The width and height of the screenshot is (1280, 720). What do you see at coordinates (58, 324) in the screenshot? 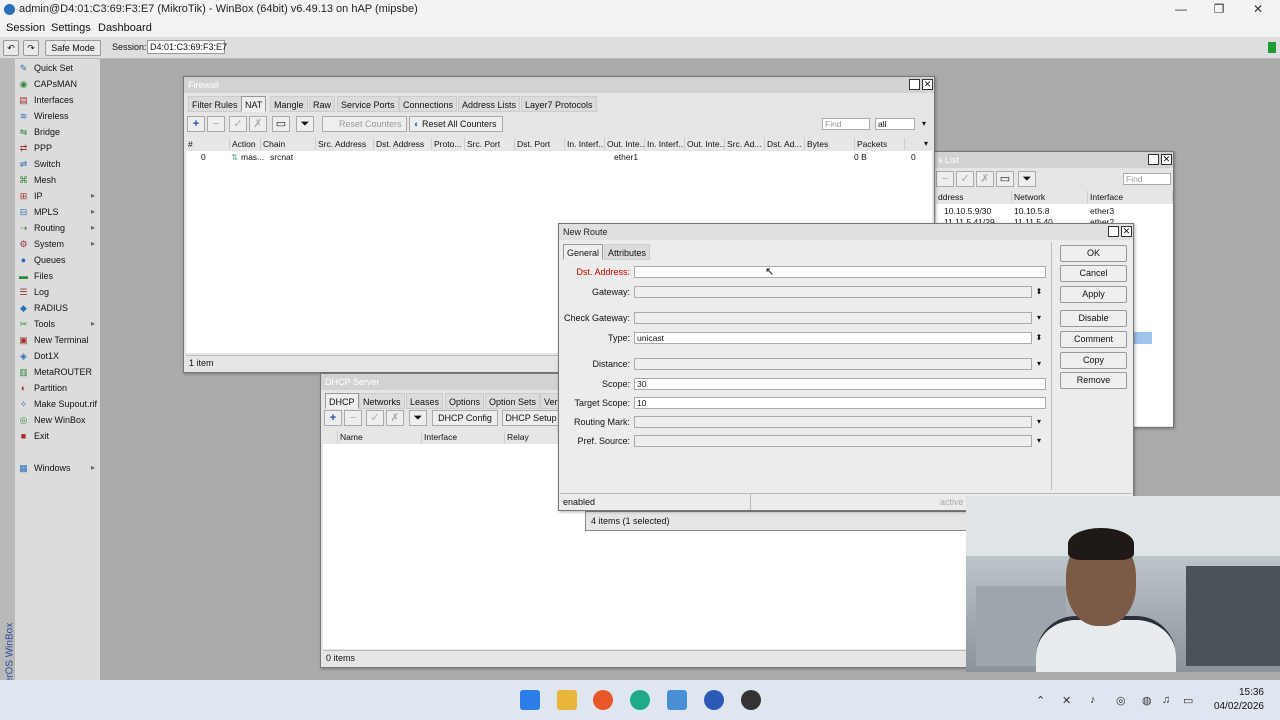
I see `sidebar-item-tools: ✂ Tools ▸` at bounding box center [58, 324].